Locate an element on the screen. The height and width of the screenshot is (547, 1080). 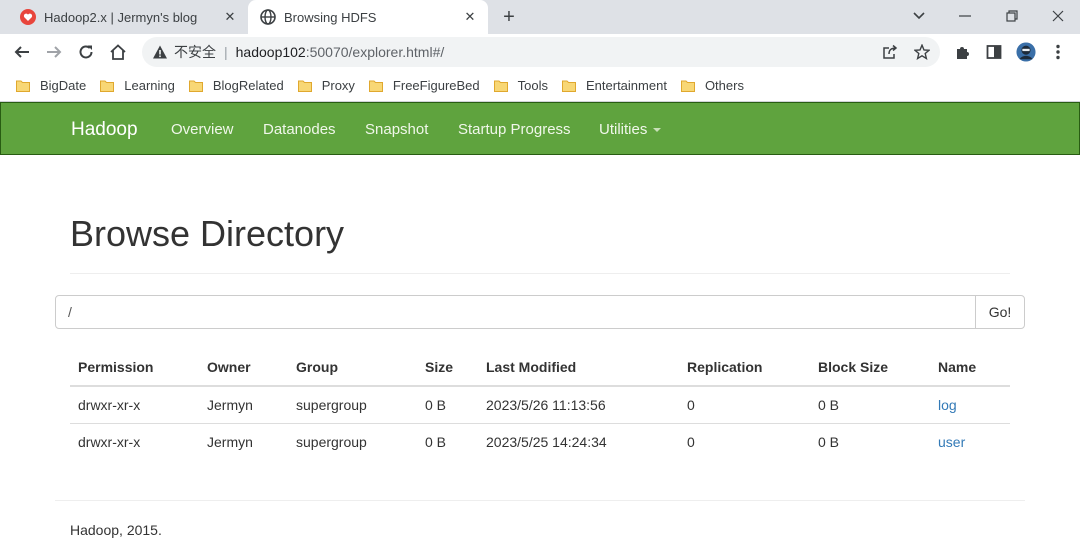
address-bar: 不安全 | hadoop102:50070/explorer.html#/ is located at coordinates (541, 52).